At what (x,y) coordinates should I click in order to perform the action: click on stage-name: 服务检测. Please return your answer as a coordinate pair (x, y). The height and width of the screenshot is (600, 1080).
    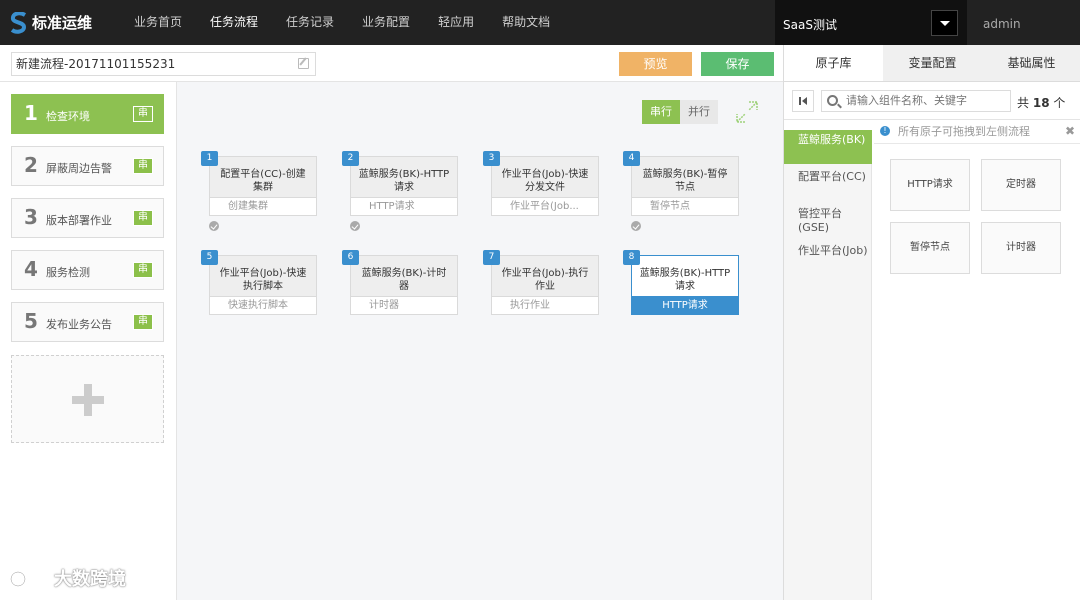
    Looking at the image, I should click on (68, 272).